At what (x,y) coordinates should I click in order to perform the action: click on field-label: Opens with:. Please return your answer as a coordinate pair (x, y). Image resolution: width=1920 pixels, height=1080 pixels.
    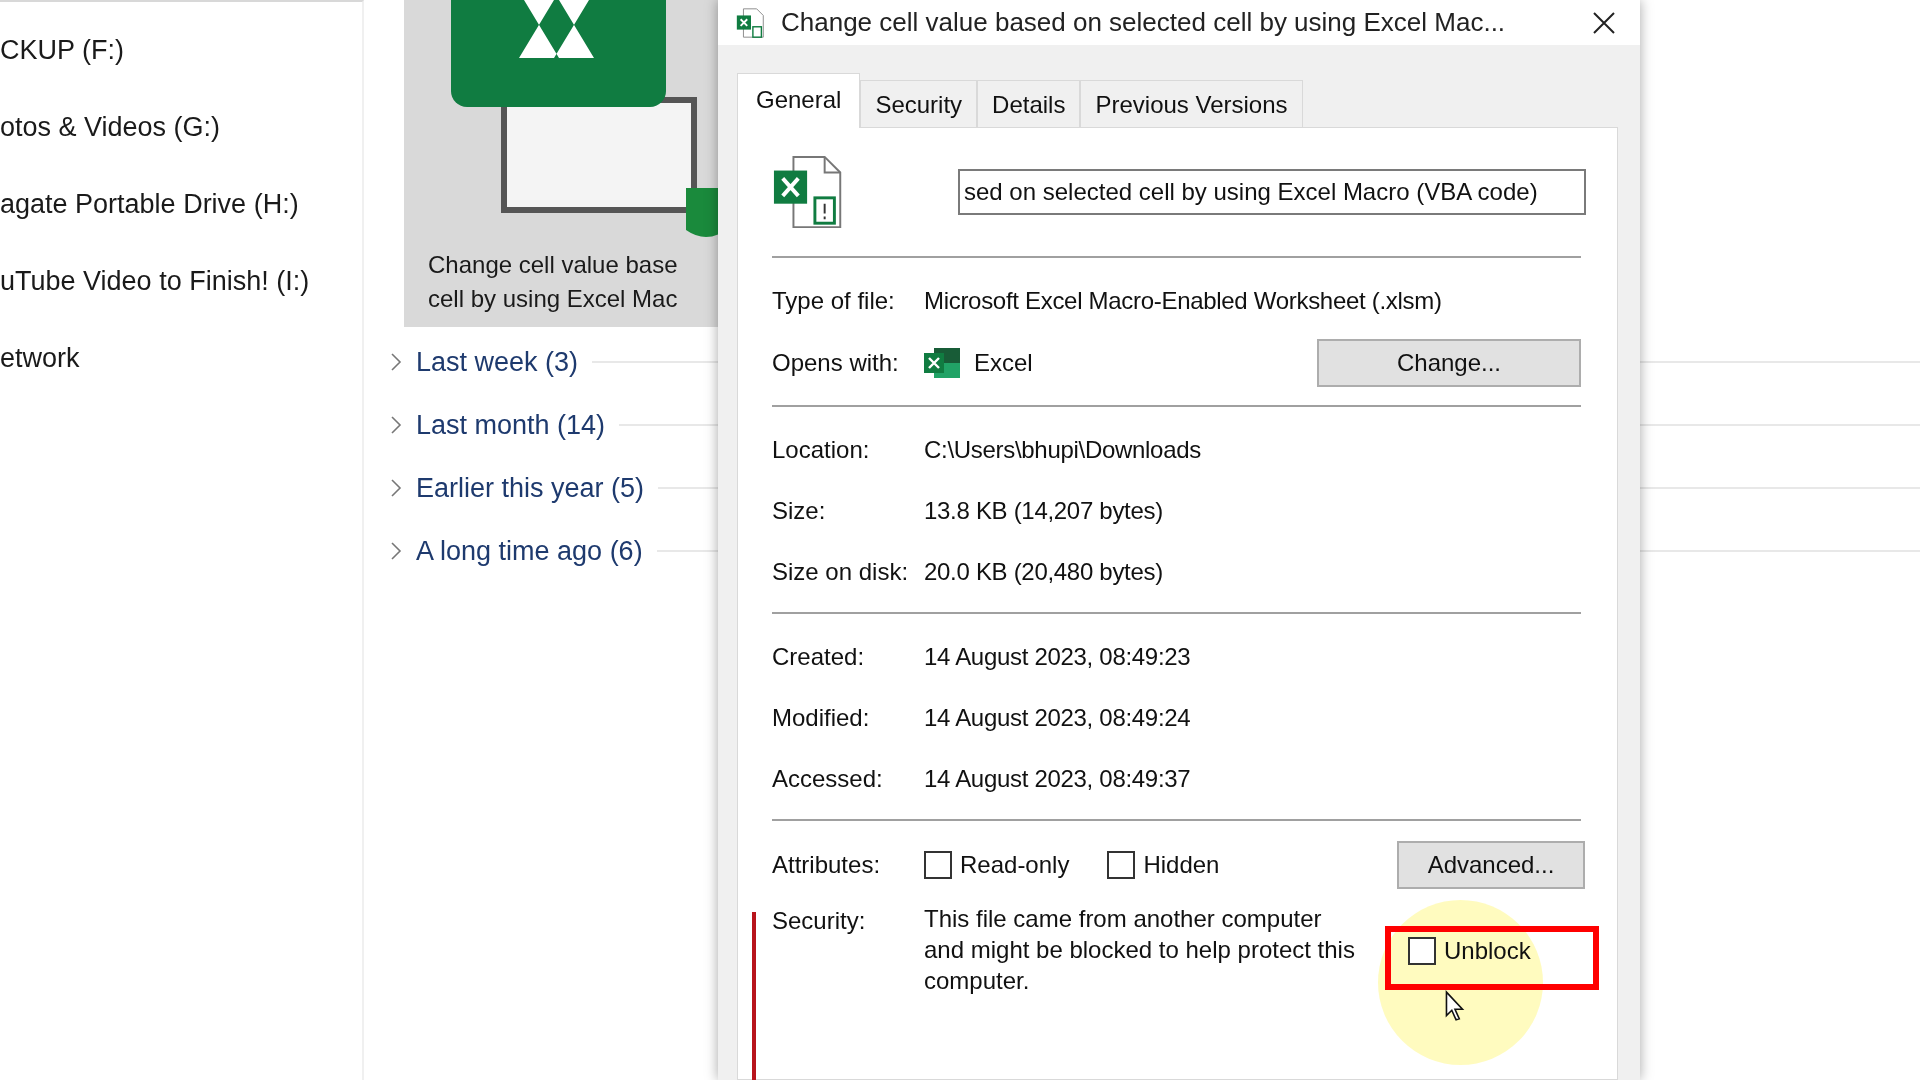
    Looking at the image, I should click on (836, 363).